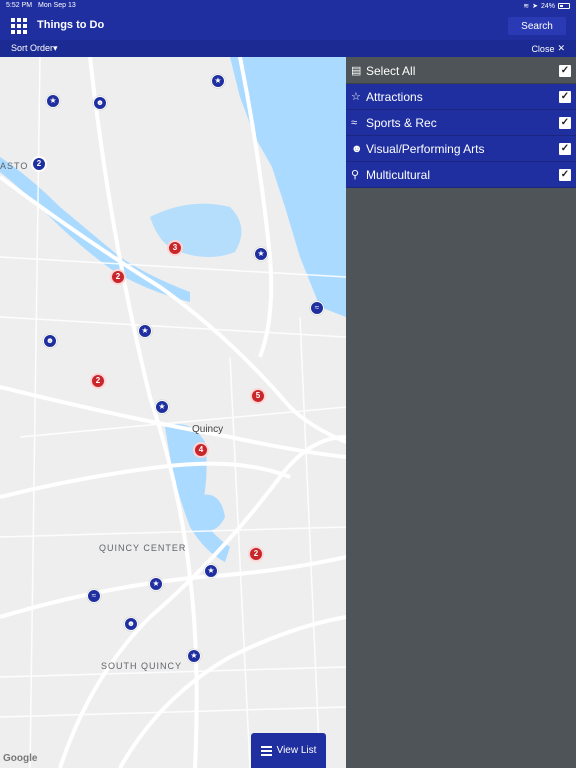 The height and width of the screenshot is (768, 576). Describe the element at coordinates (461, 97) in the screenshot. I see `category-attractions: ☆ Attractions ✓` at that location.